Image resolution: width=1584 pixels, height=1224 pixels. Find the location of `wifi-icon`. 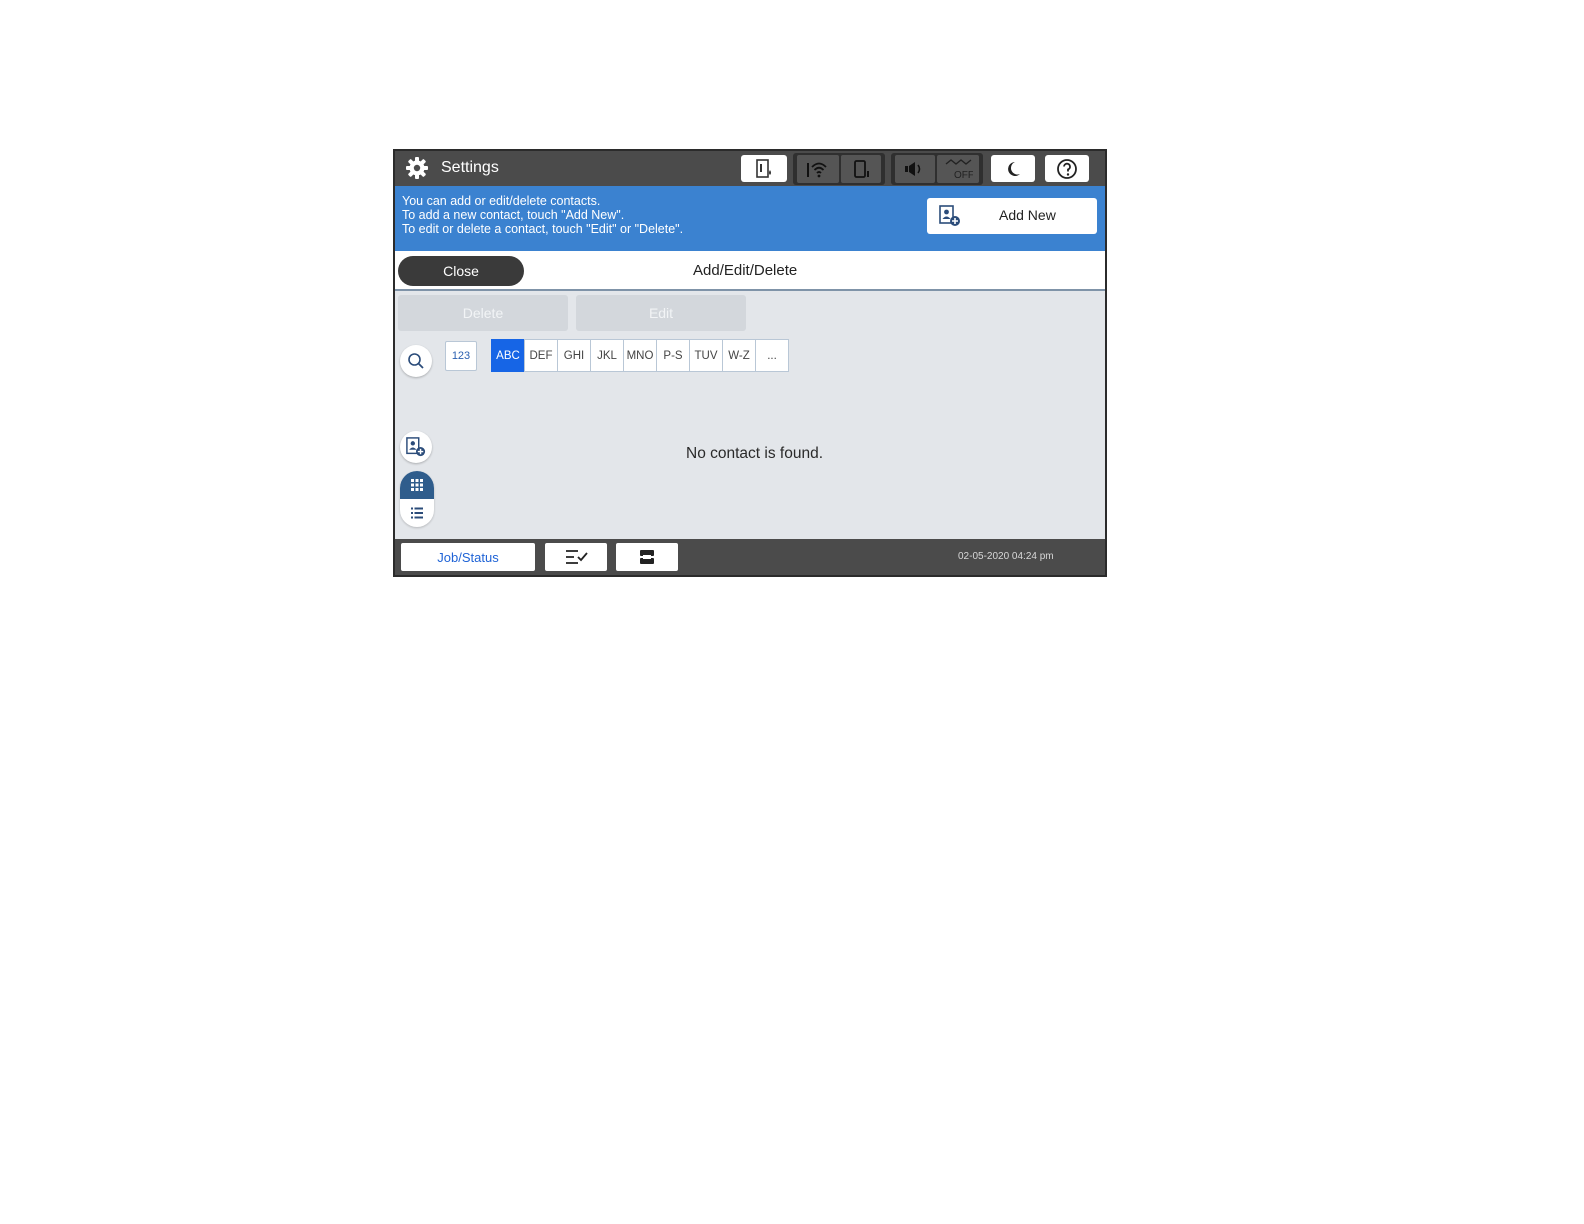

wifi-icon is located at coordinates (817, 170).